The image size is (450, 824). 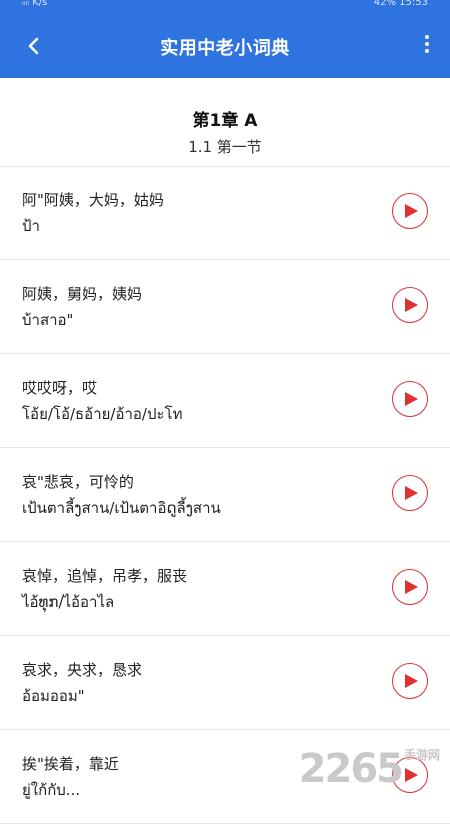 I want to click on list-item: 哎哎呀，哎 โอ้ย/โอ้/ธอ้าย/อ้าอ/ปะโท, so click(x=225, y=401).